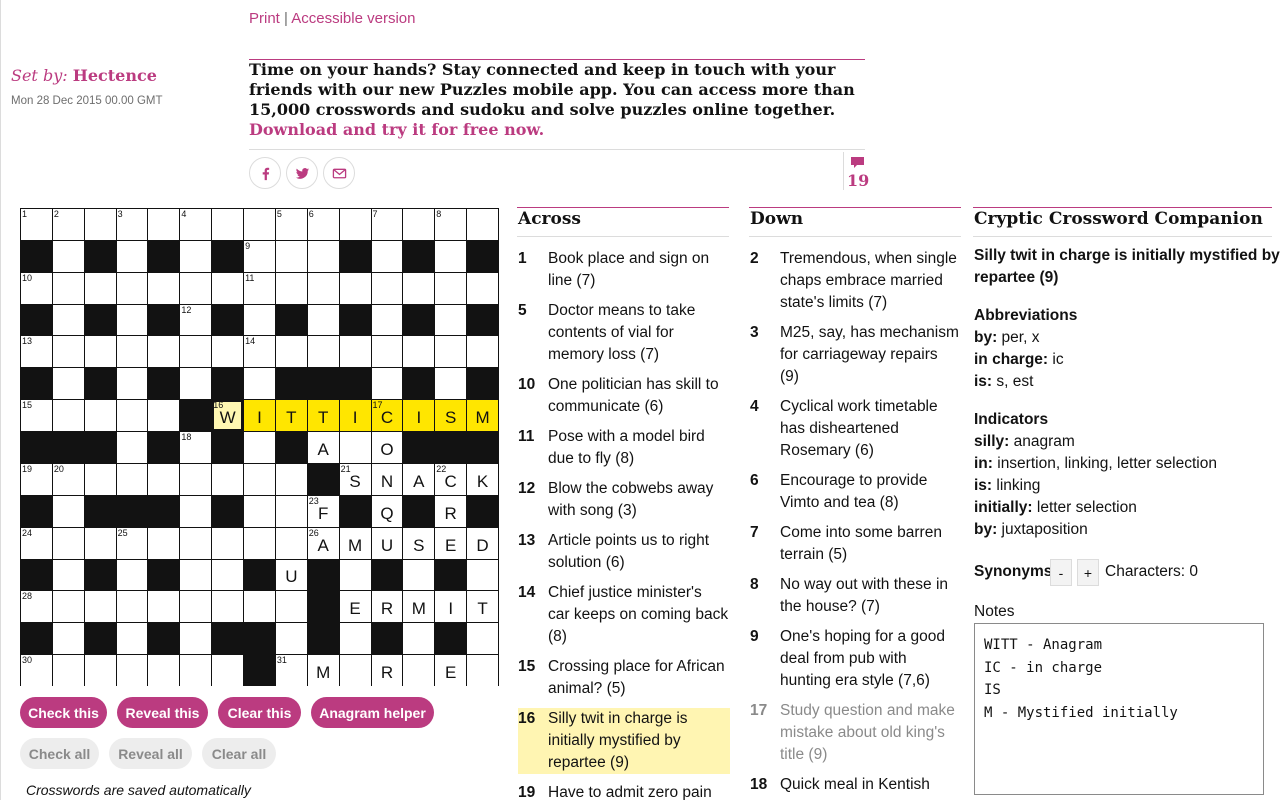 The height and width of the screenshot is (800, 1280). Describe the element at coordinates (387, 511) in the screenshot. I see `grid-cell: Q` at that location.